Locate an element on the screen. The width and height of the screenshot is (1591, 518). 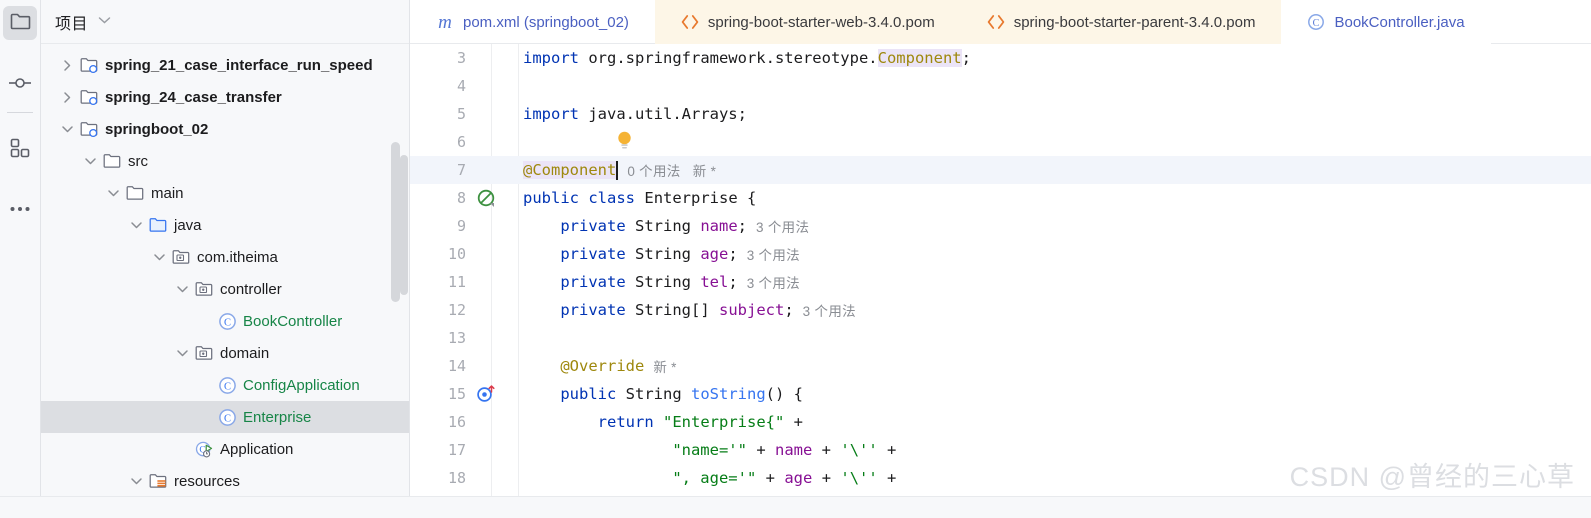
tree-item-label: com.itheima is located at coordinates (237, 257).